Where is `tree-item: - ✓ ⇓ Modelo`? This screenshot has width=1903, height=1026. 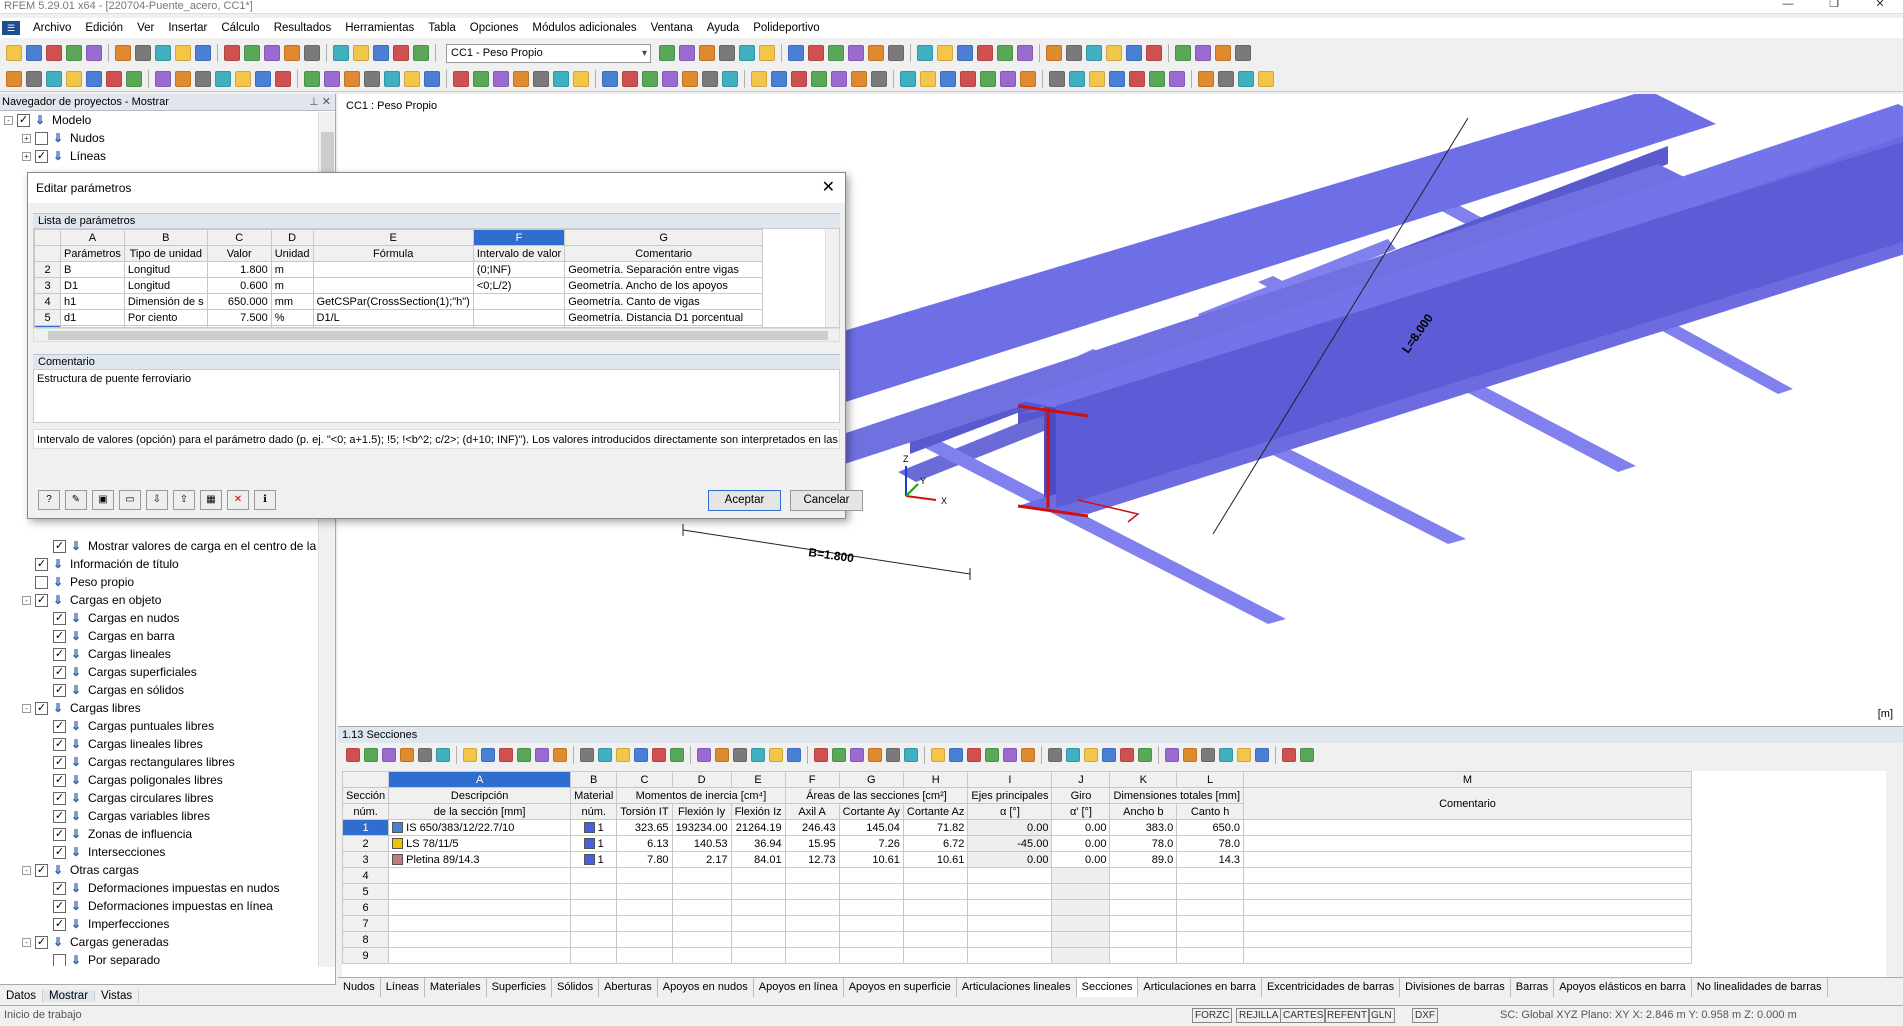 tree-item: - ✓ ⇓ Modelo is located at coordinates (47, 120).